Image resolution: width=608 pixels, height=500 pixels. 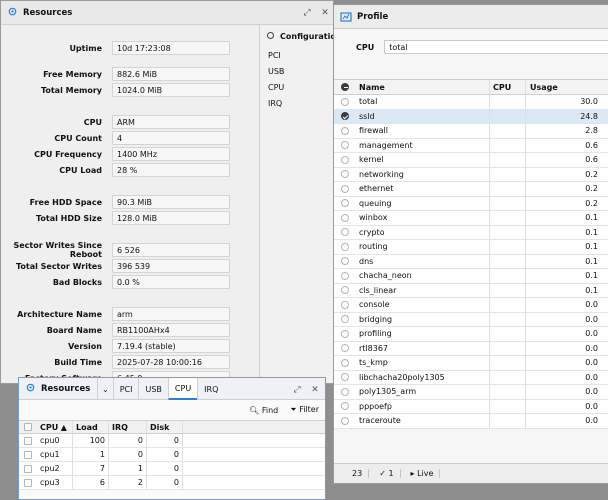 I want to click on column-header-load: Load, so click(x=87, y=427).